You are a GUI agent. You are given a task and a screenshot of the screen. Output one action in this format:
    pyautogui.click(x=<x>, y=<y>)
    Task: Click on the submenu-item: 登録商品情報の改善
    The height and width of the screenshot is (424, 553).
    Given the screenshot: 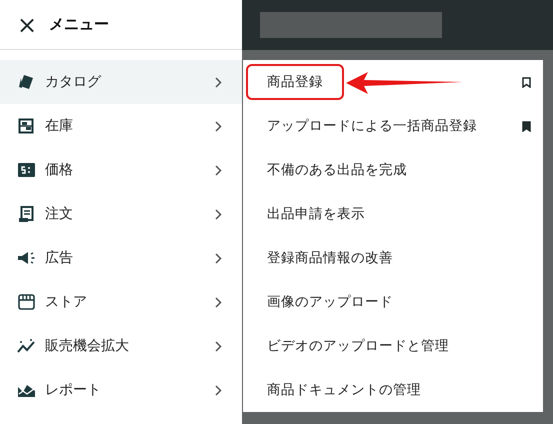 What is the action you would take?
    pyautogui.click(x=330, y=258)
    